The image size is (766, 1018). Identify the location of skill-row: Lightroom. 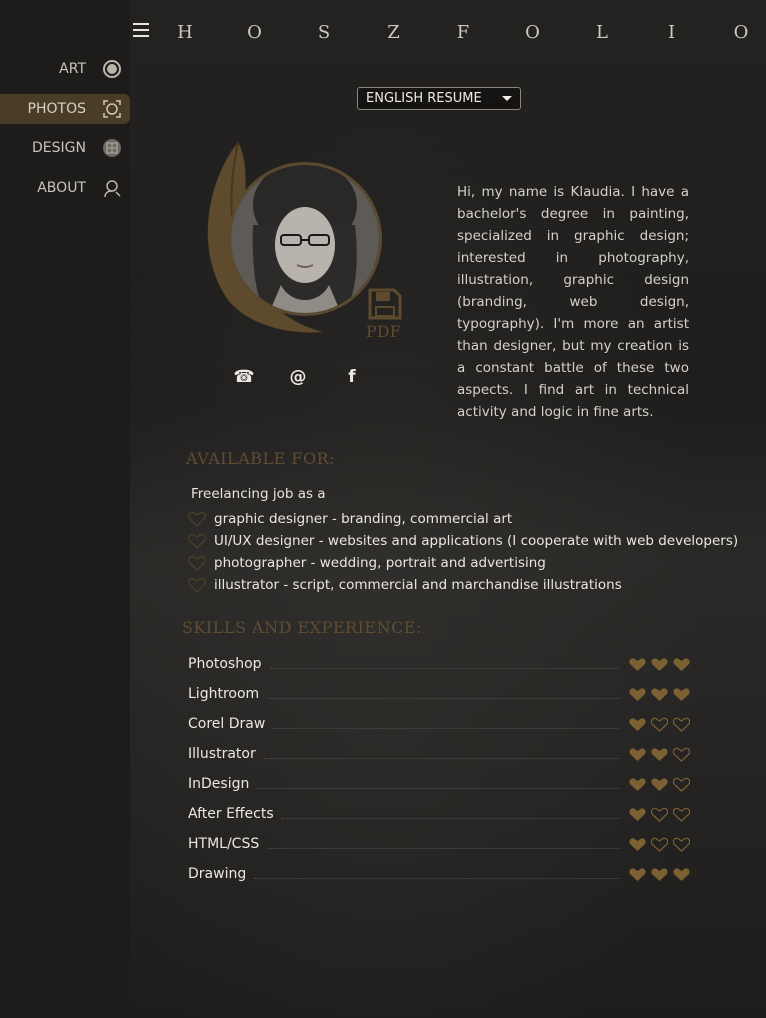
(439, 694).